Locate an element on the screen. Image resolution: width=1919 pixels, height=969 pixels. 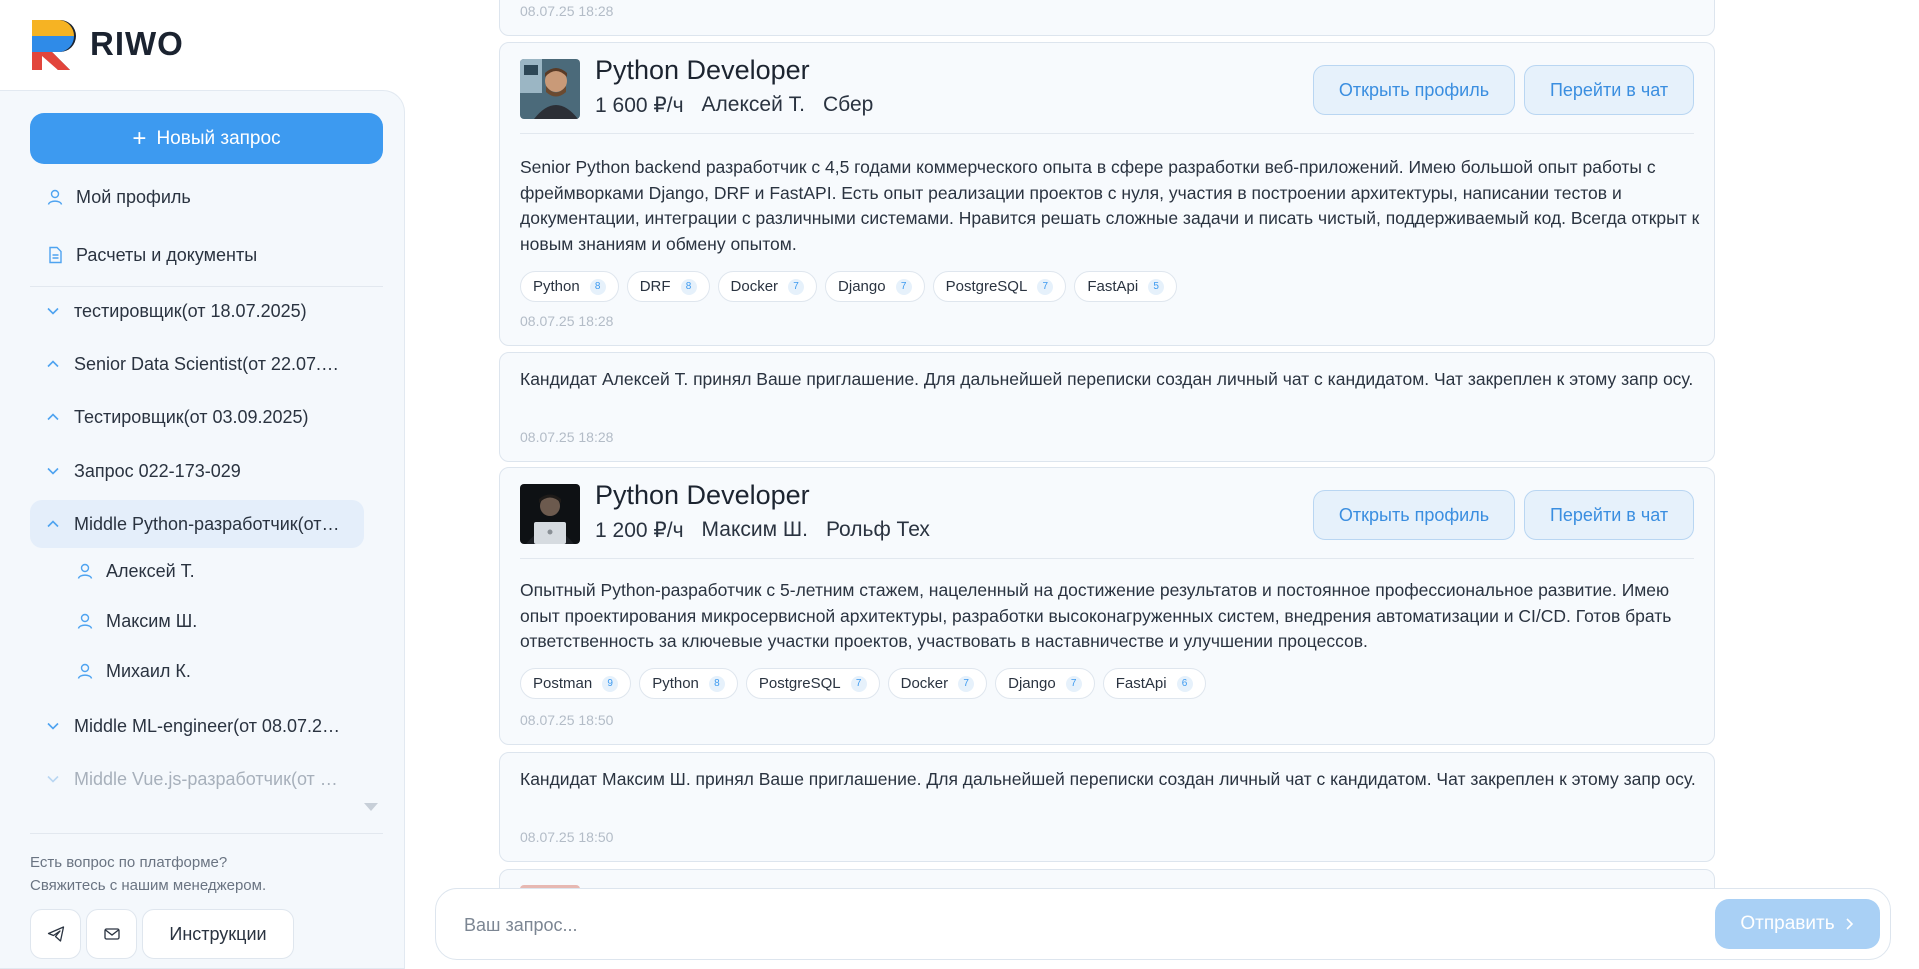
new-request-button: + Новый запрос is located at coordinates (206, 138).